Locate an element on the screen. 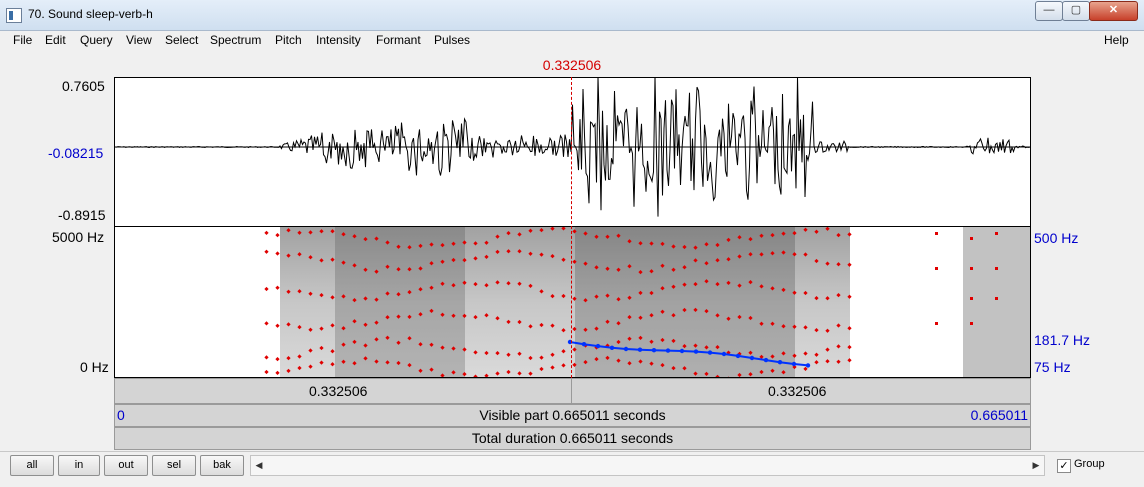  praat-window-icon is located at coordinates (14, 15).